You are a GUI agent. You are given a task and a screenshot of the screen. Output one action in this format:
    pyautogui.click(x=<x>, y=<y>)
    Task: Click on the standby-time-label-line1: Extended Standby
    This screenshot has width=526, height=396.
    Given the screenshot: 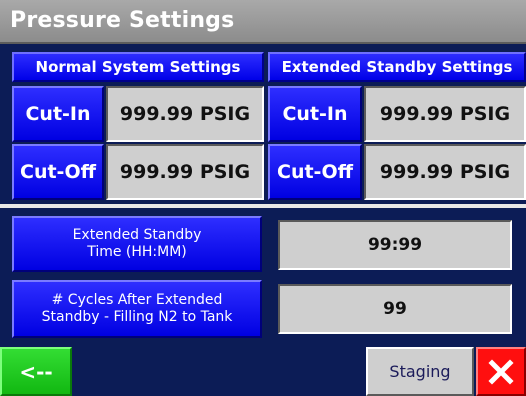 What is the action you would take?
    pyautogui.click(x=137, y=235)
    